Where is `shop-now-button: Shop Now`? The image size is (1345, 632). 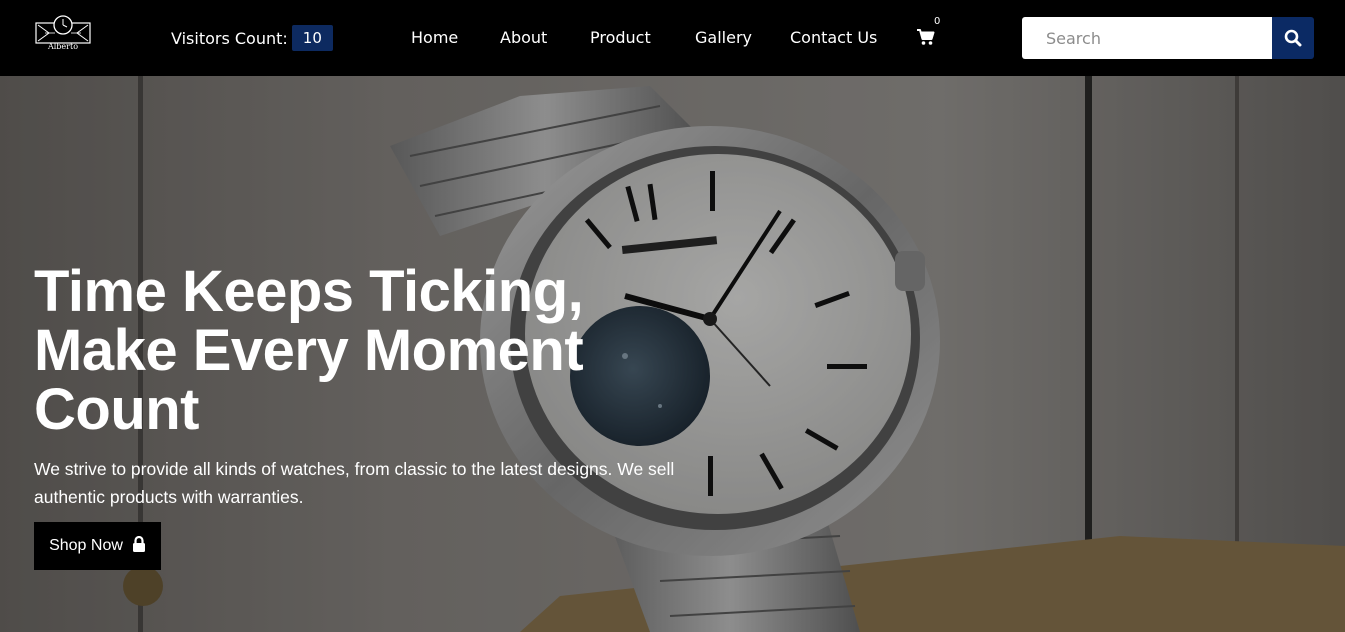 shop-now-button: Shop Now is located at coordinates (97, 546).